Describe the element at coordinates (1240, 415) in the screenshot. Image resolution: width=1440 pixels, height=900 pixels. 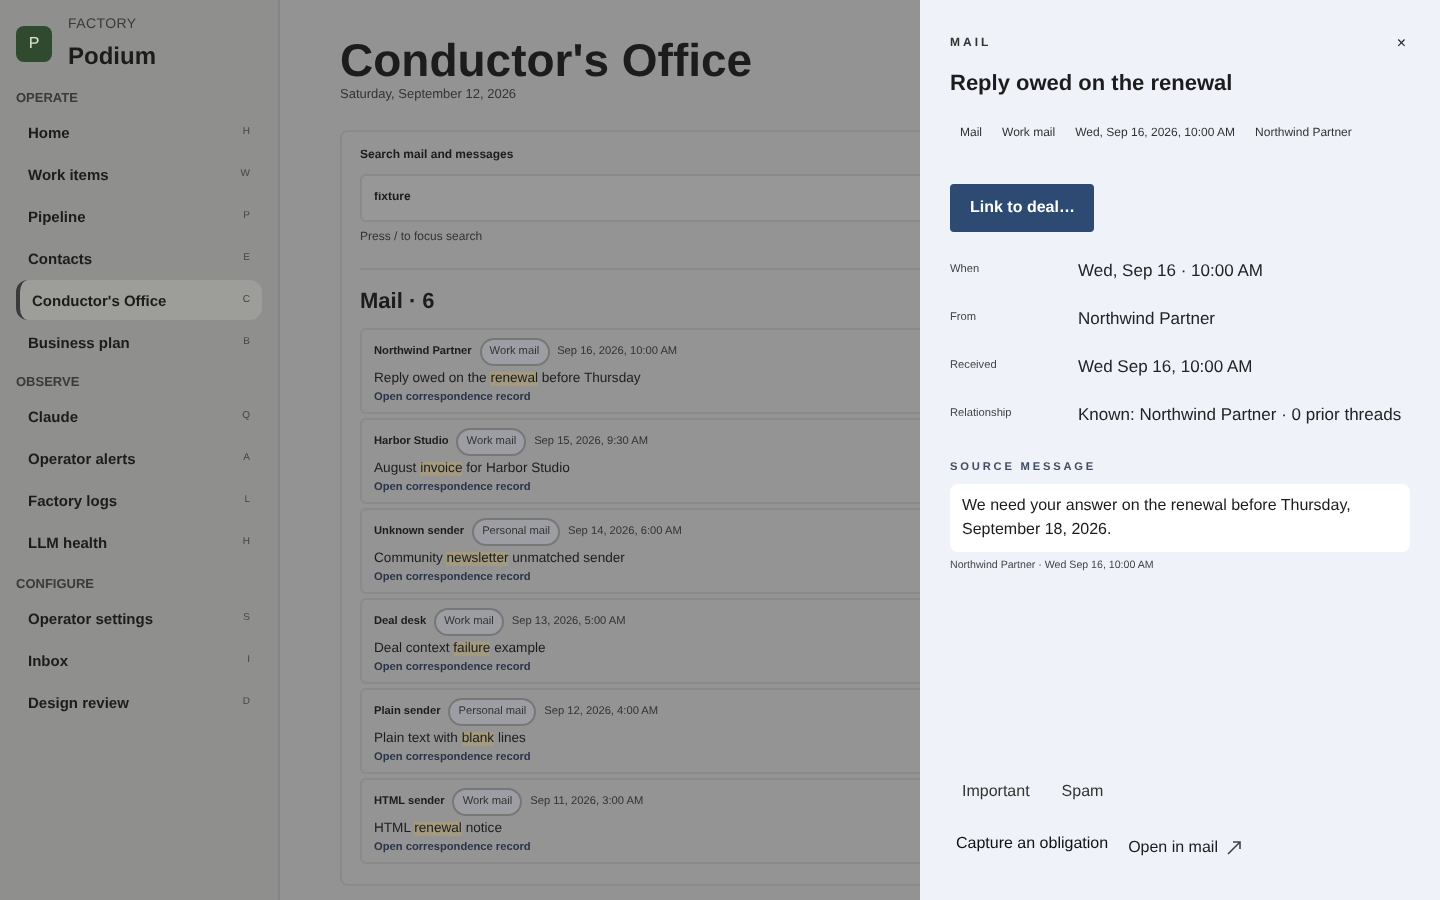
I see `field-value: Known: Northwind Partner · 0 prior threads` at that location.